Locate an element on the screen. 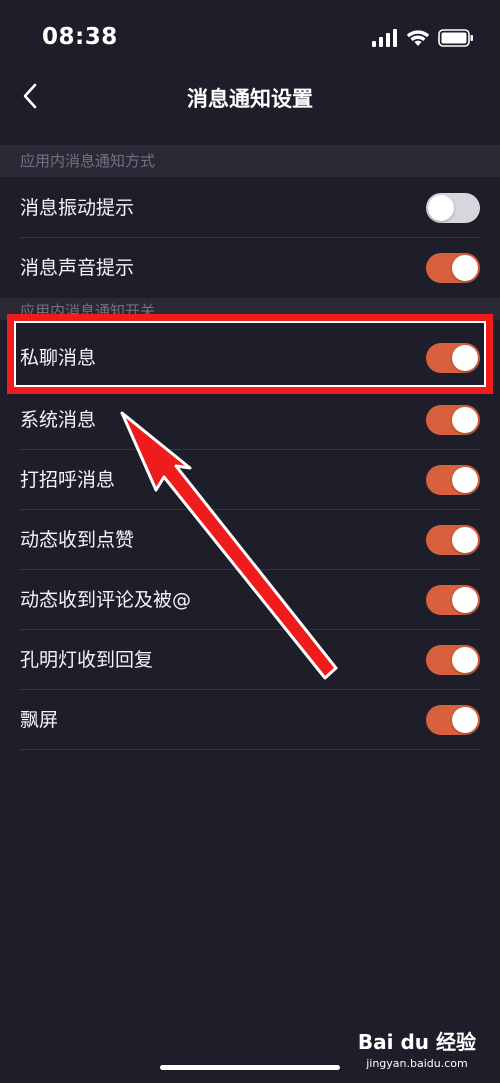  wifi-icon is located at coordinates (418, 40).